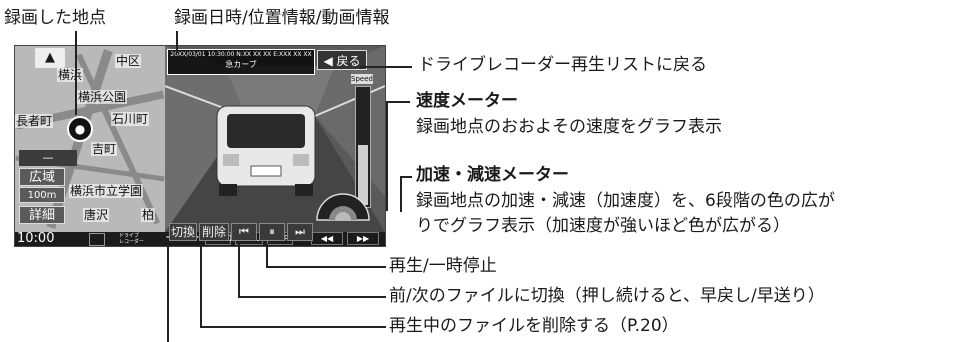 The width and height of the screenshot is (959, 342). Describe the element at coordinates (34, 121) in the screenshot. I see `map-place: 長者町` at that location.